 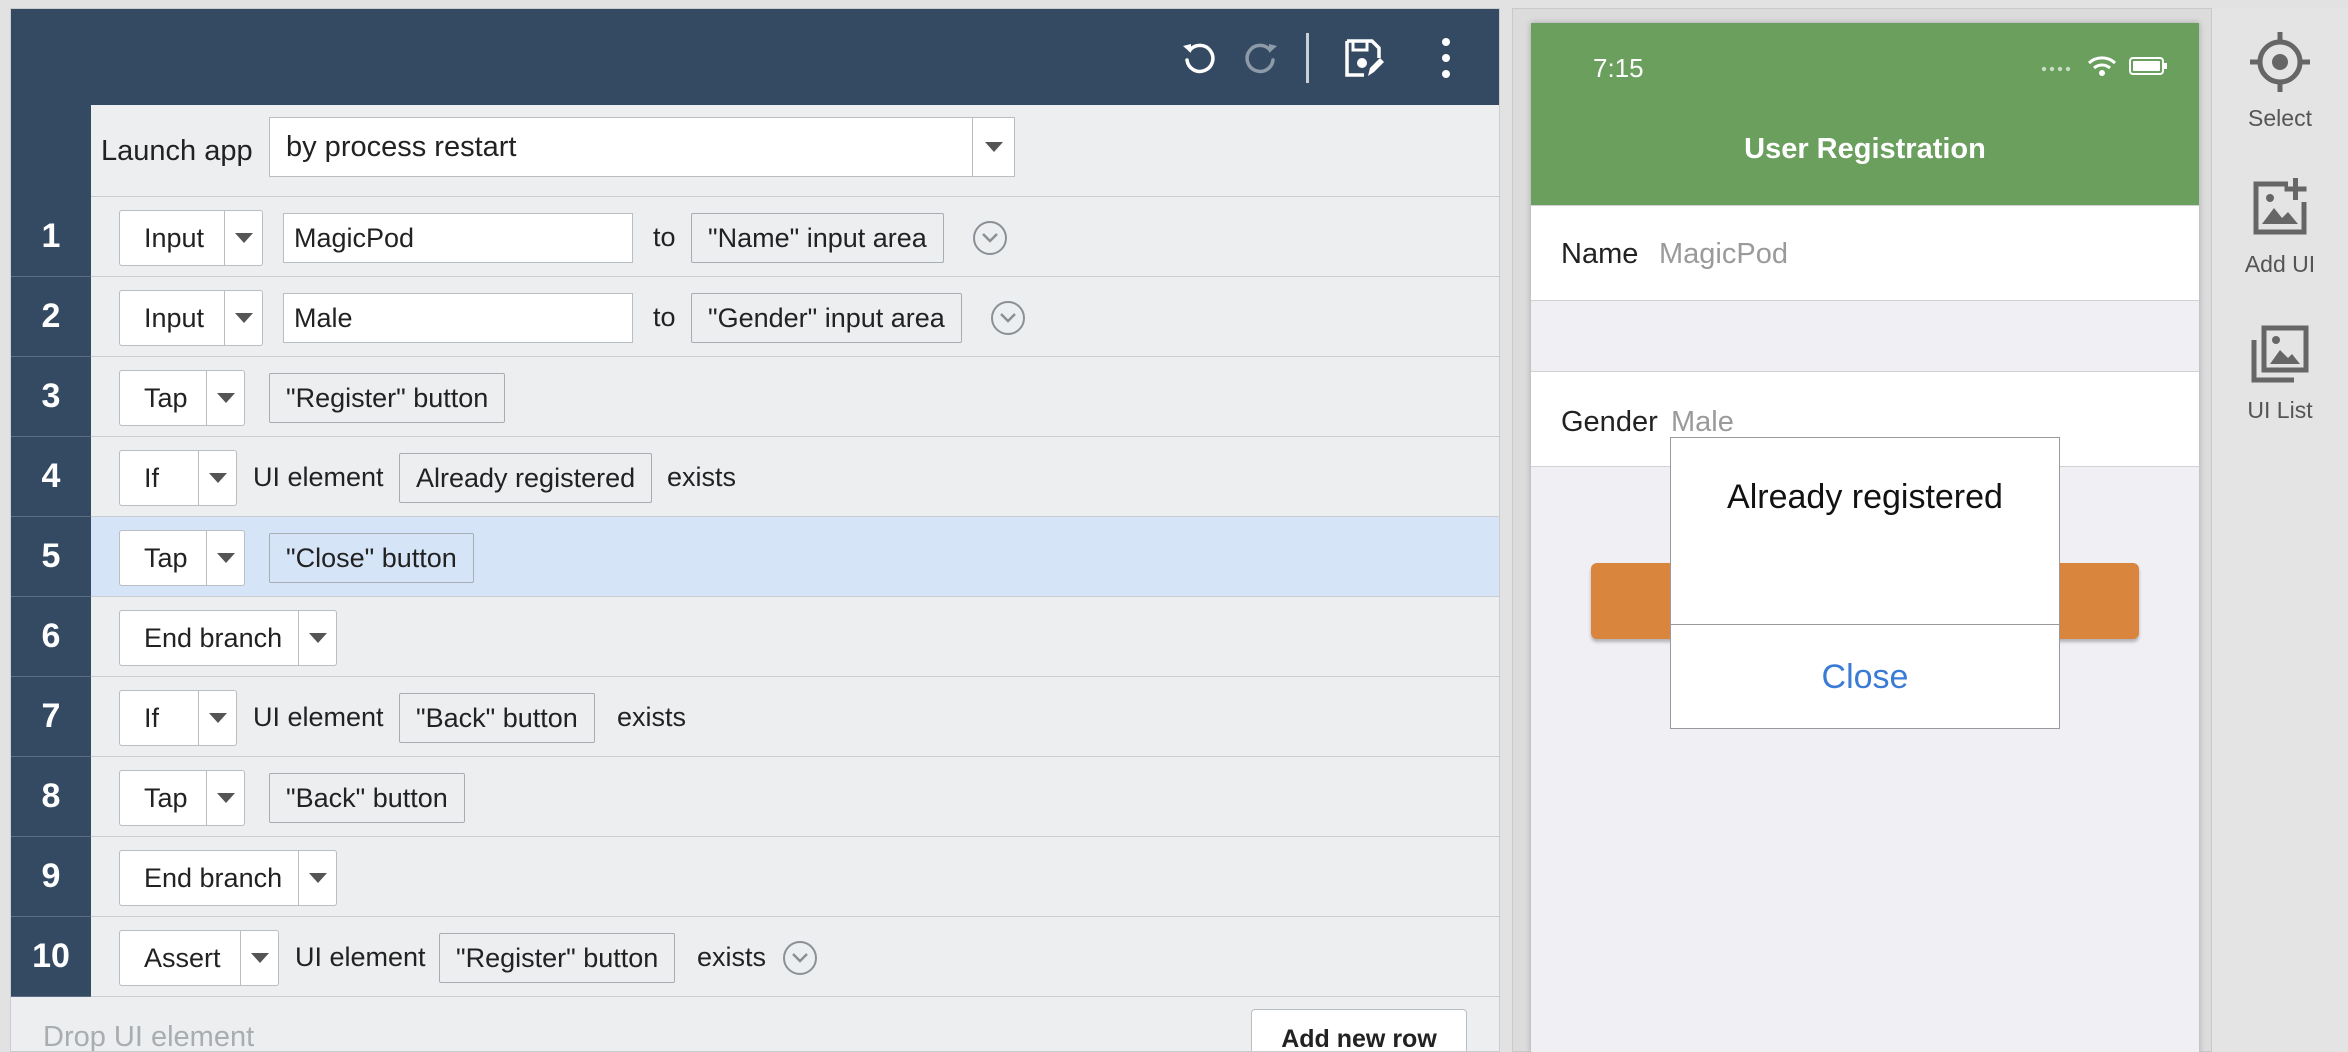 What do you see at coordinates (2149, 68) in the screenshot?
I see `battery-icon` at bounding box center [2149, 68].